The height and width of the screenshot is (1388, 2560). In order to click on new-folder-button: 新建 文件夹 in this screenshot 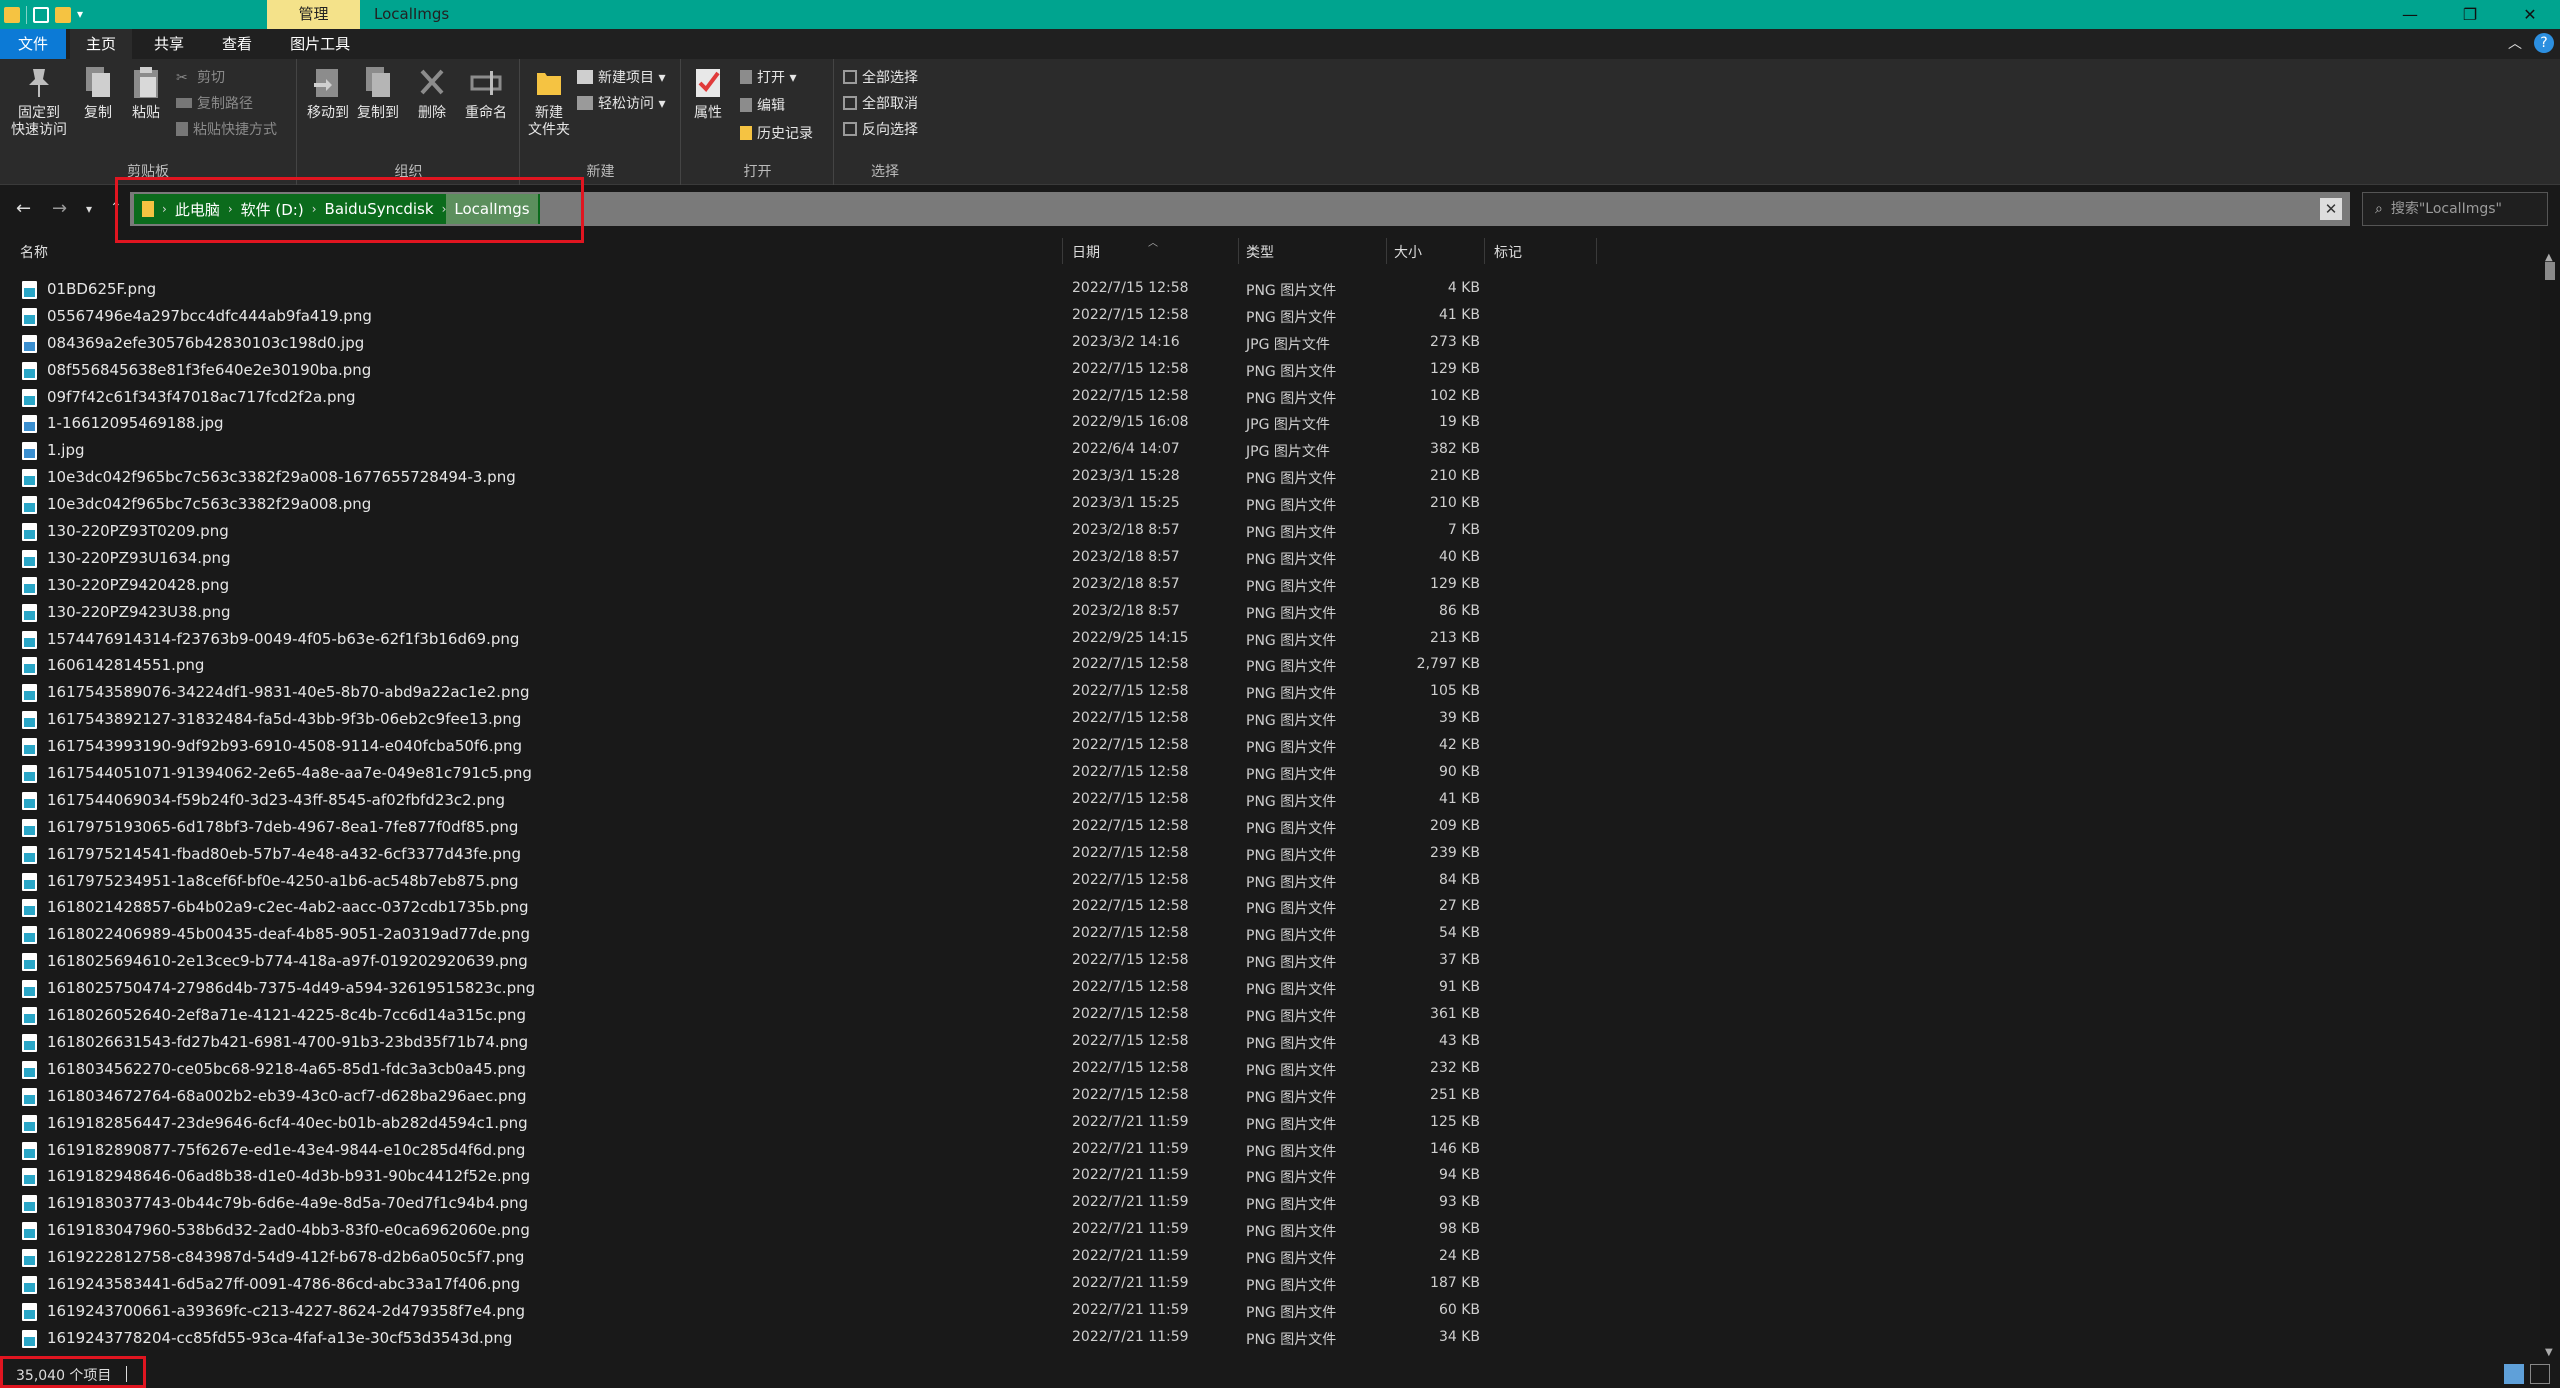, I will do `click(549, 102)`.